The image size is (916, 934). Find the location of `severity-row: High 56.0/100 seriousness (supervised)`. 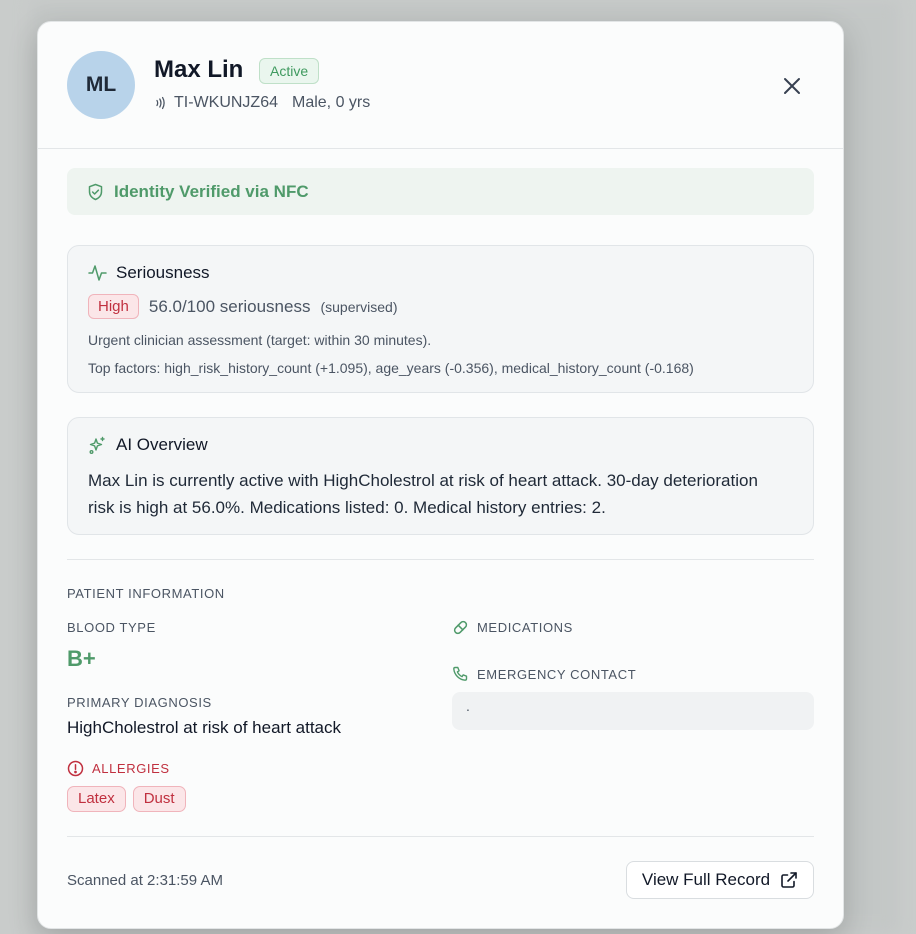

severity-row: High 56.0/100 seriousness (supervised) is located at coordinates (243, 306).